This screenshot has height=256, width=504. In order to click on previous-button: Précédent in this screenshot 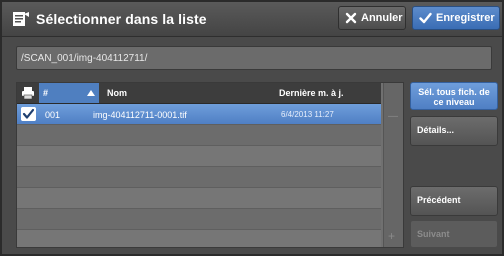, I will do `click(454, 201)`.